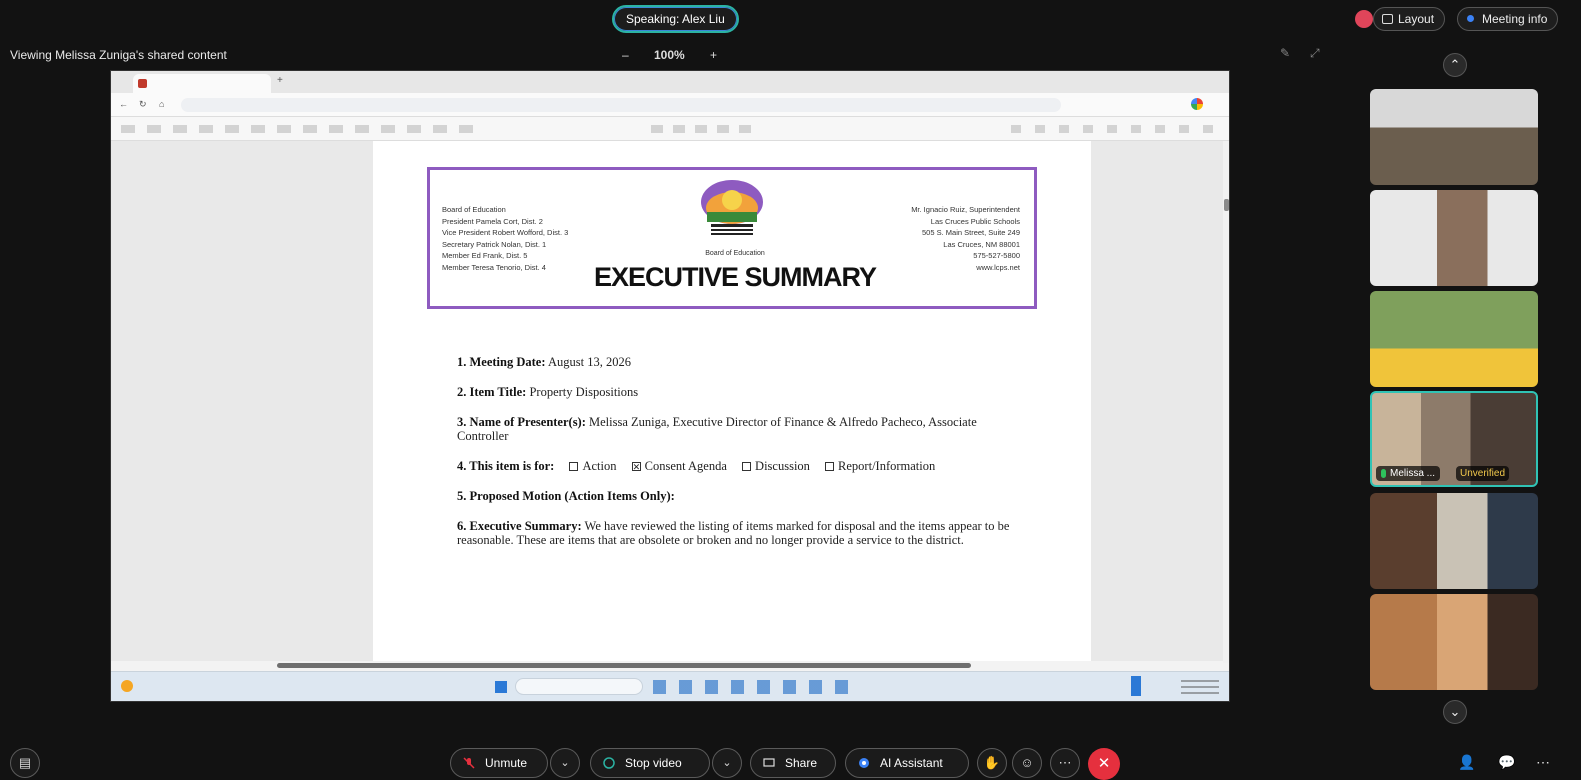  What do you see at coordinates (1226, 205) in the screenshot?
I see `vertical-scroll-thumb` at bounding box center [1226, 205].